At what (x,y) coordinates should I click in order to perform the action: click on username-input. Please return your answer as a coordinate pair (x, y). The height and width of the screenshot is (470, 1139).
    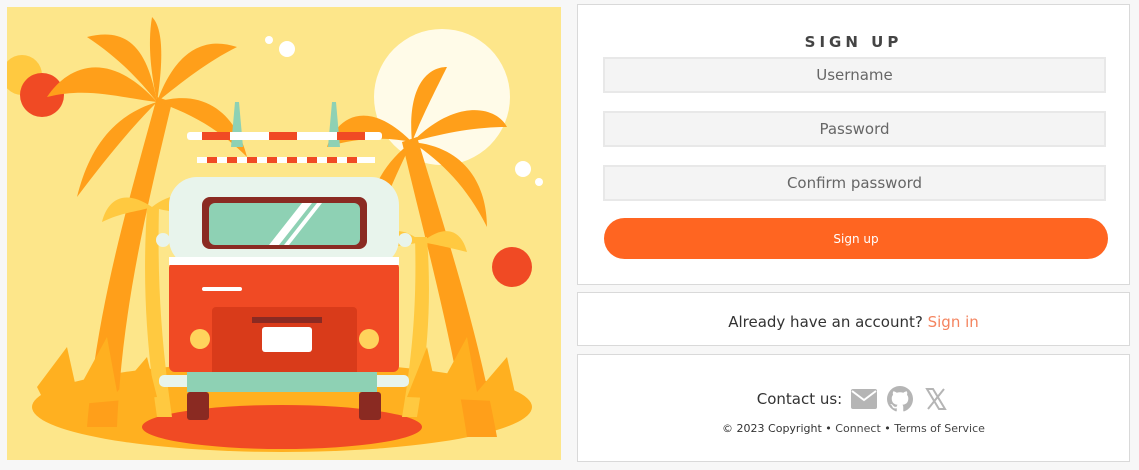
    Looking at the image, I should click on (854, 75).